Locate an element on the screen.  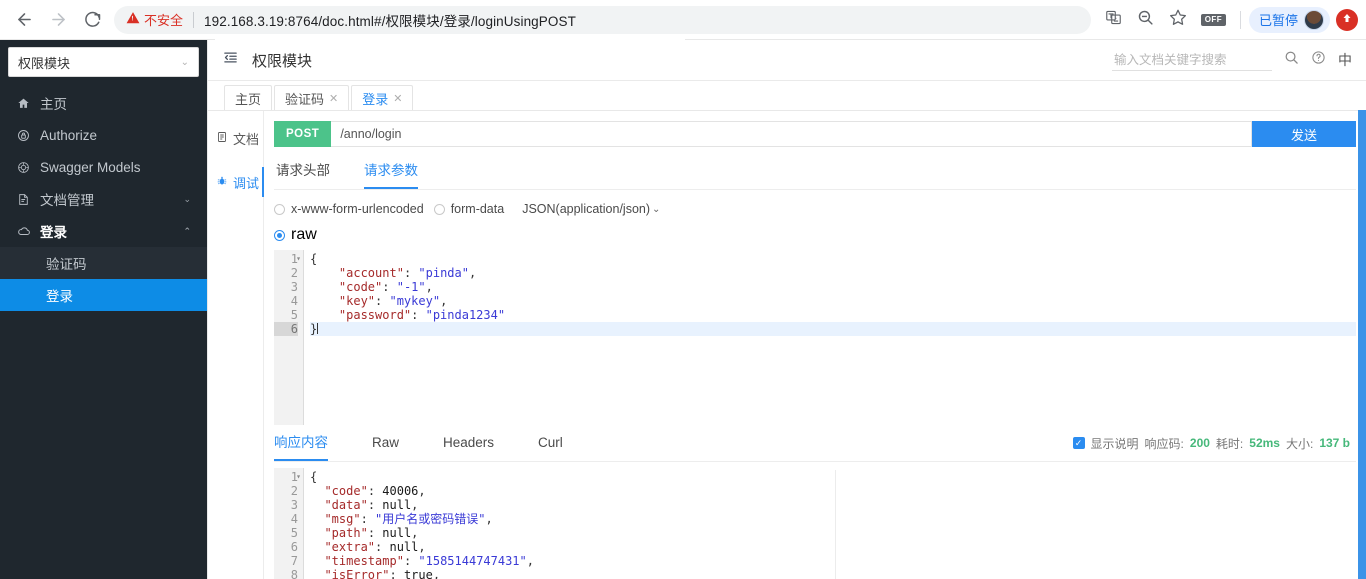
translate-button is located at coordinates (1114, 20).